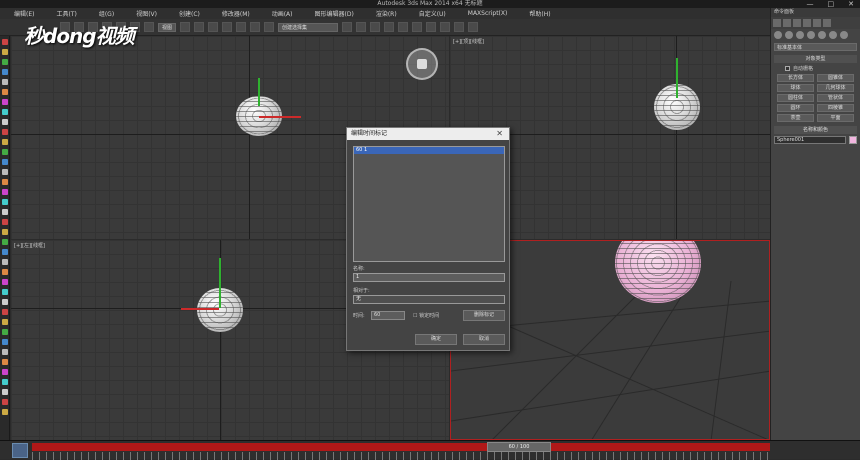 This screenshot has width=860, height=460. What do you see at coordinates (167, 27) in the screenshot?
I see `view-dropdown: 视图` at bounding box center [167, 27].